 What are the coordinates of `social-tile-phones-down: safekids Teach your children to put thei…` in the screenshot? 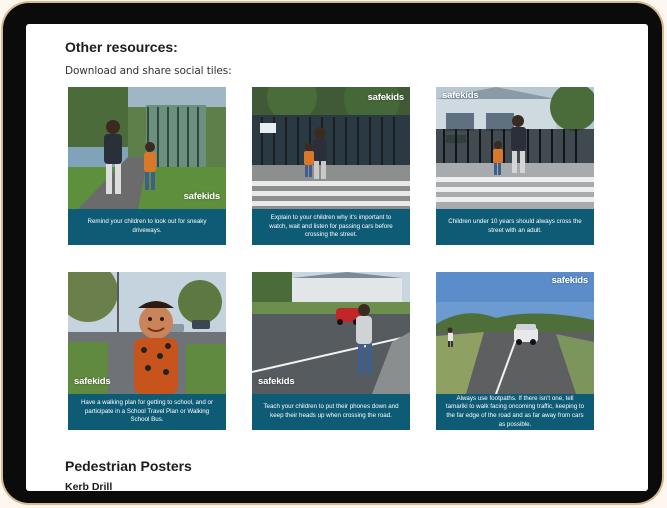 It's located at (331, 351).